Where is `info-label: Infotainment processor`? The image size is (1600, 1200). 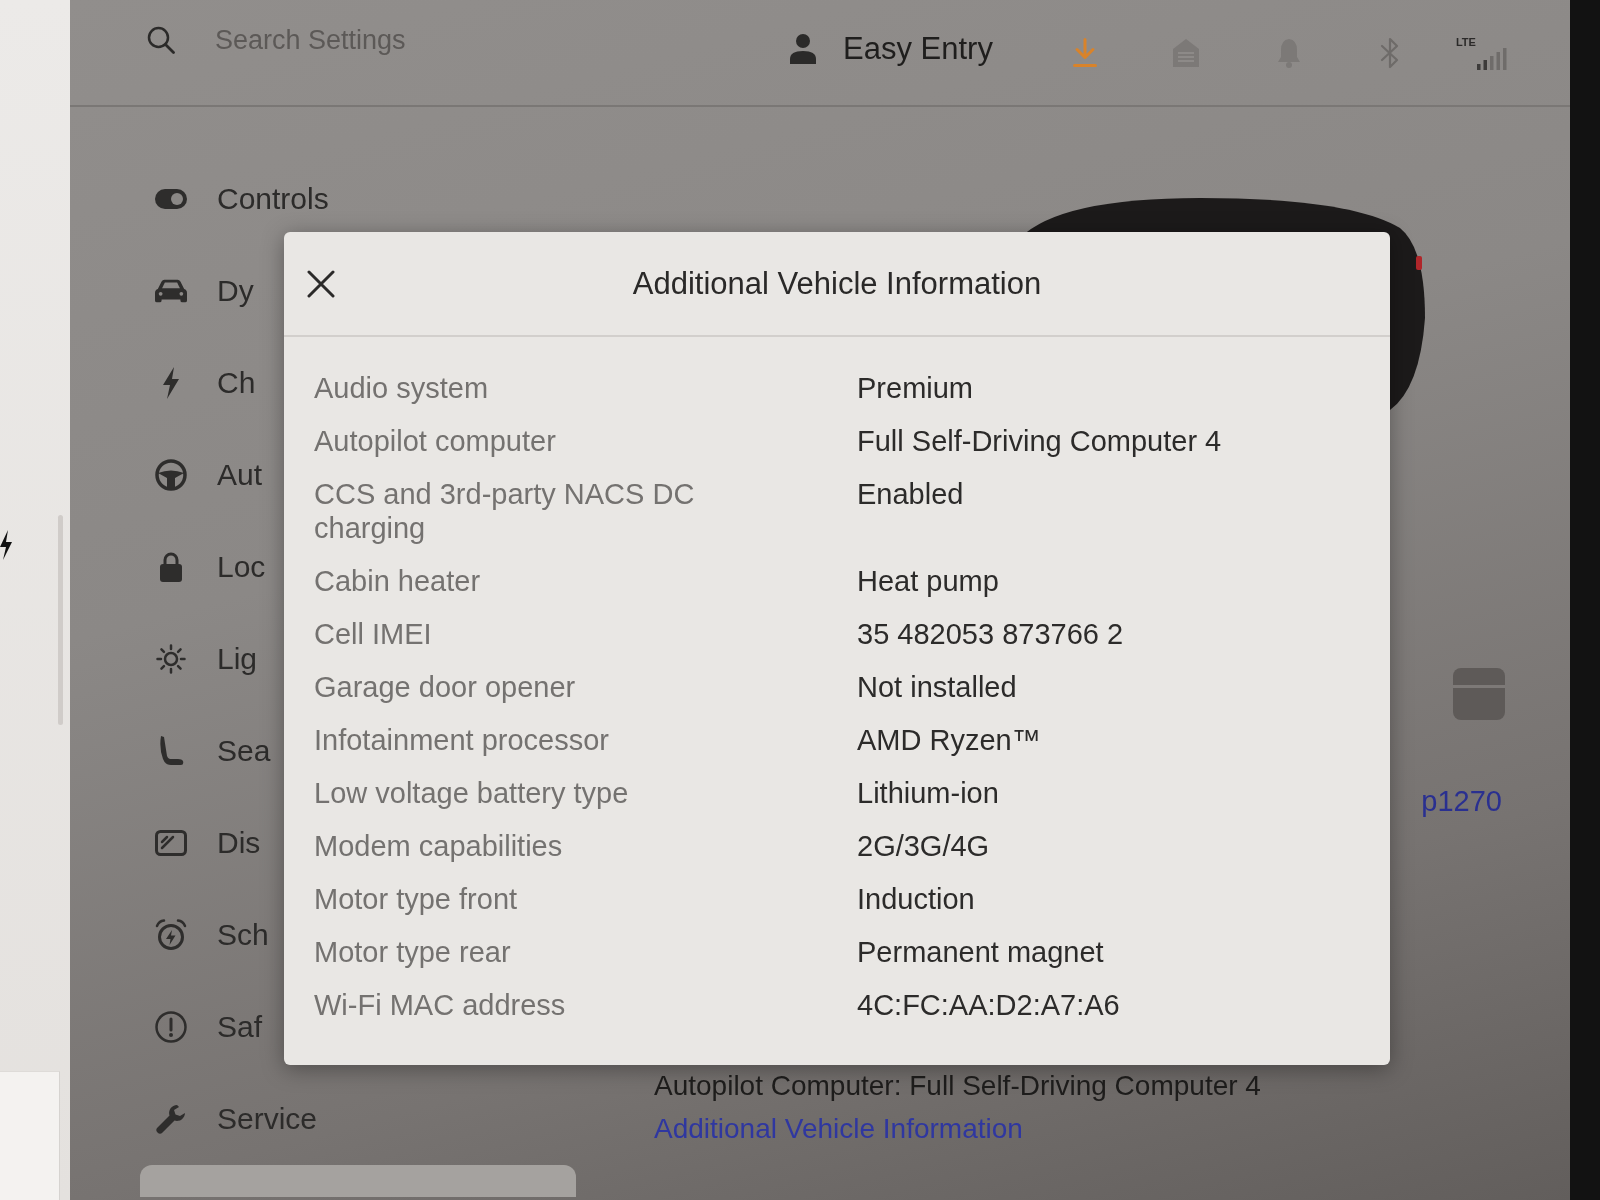
info-label: Infotainment processor is located at coordinates (461, 739).